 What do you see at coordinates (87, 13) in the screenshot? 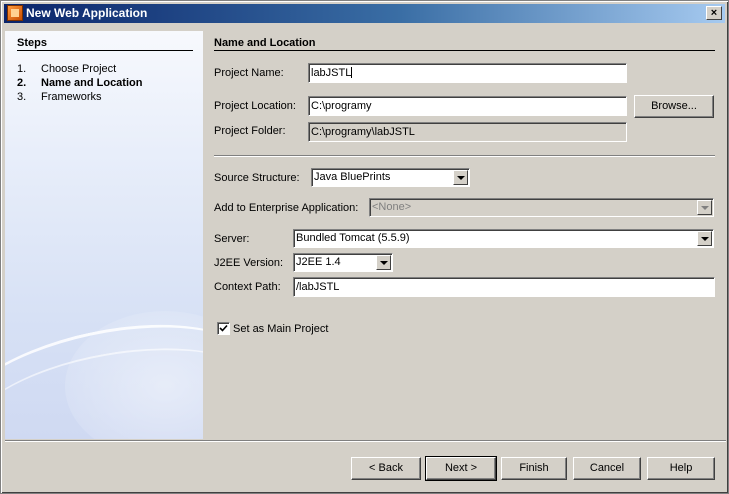
I see `dialog-title: New Web Application` at bounding box center [87, 13].